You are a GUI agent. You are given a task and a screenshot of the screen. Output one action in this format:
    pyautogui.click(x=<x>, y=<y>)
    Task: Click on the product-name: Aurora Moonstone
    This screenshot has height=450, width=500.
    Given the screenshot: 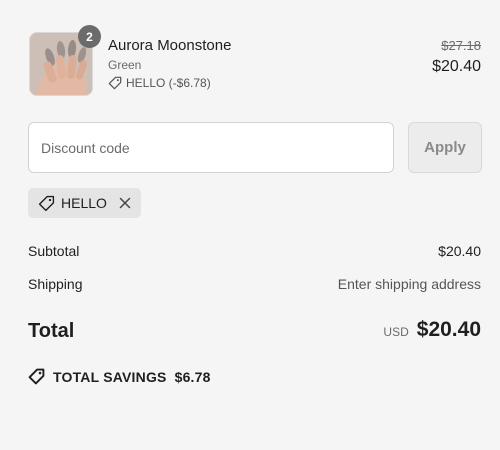 What is the action you would take?
    pyautogui.click(x=170, y=45)
    